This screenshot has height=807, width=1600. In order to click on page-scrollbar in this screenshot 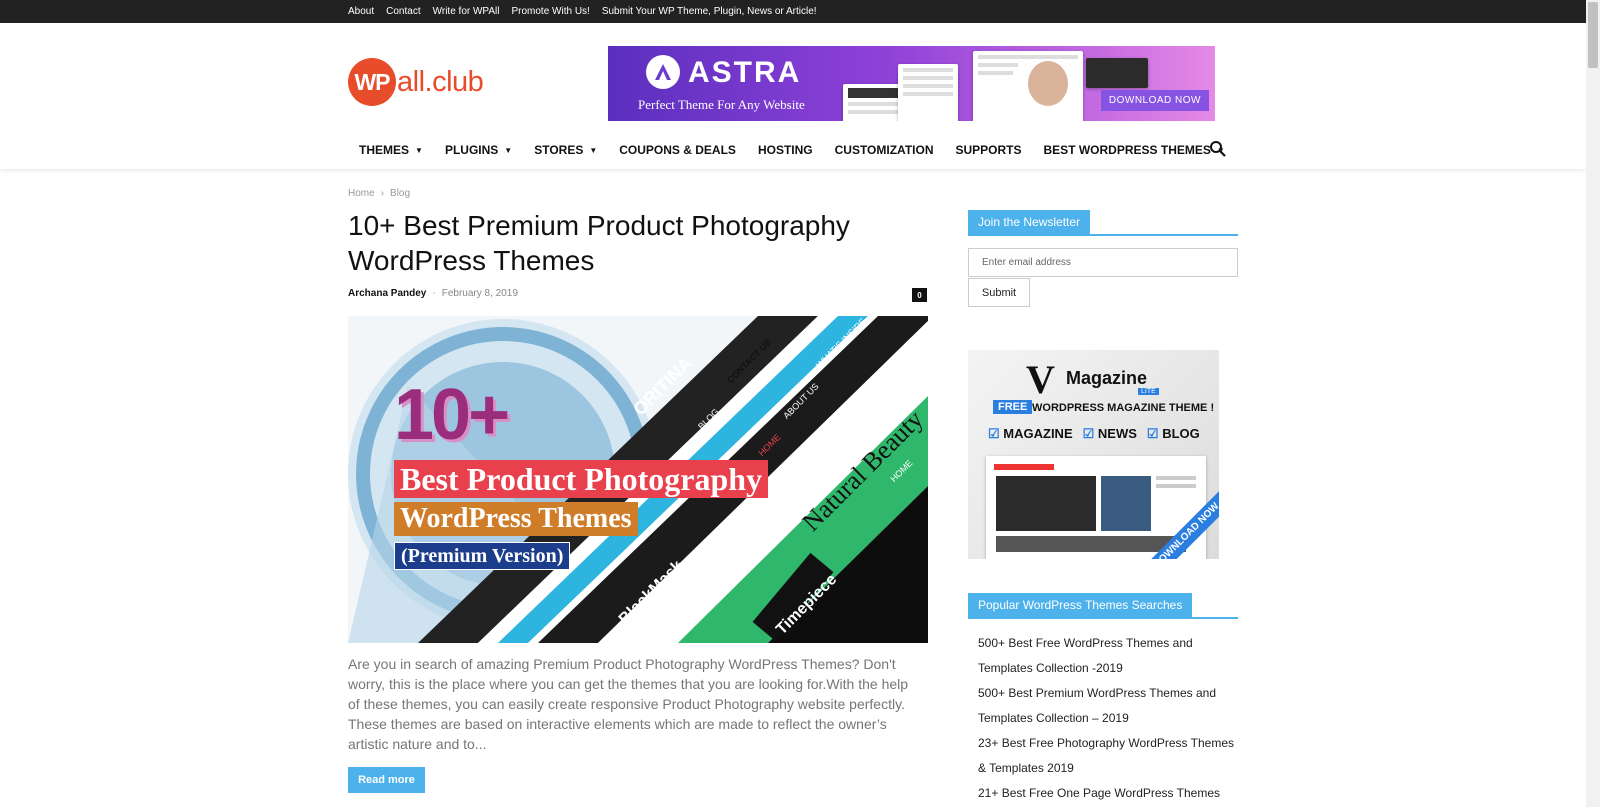, I will do `click(1593, 403)`.